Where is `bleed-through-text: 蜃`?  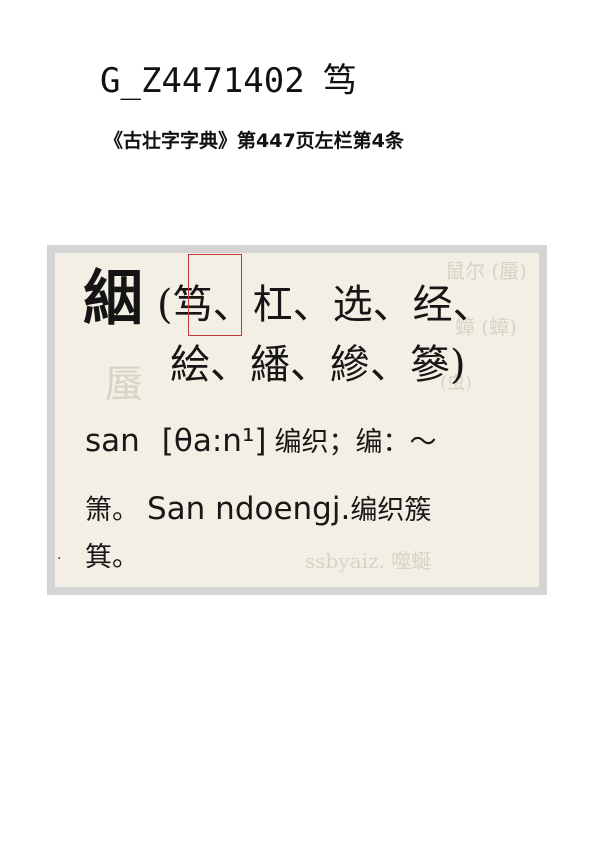
bleed-through-text: 蜃 is located at coordinates (124, 384).